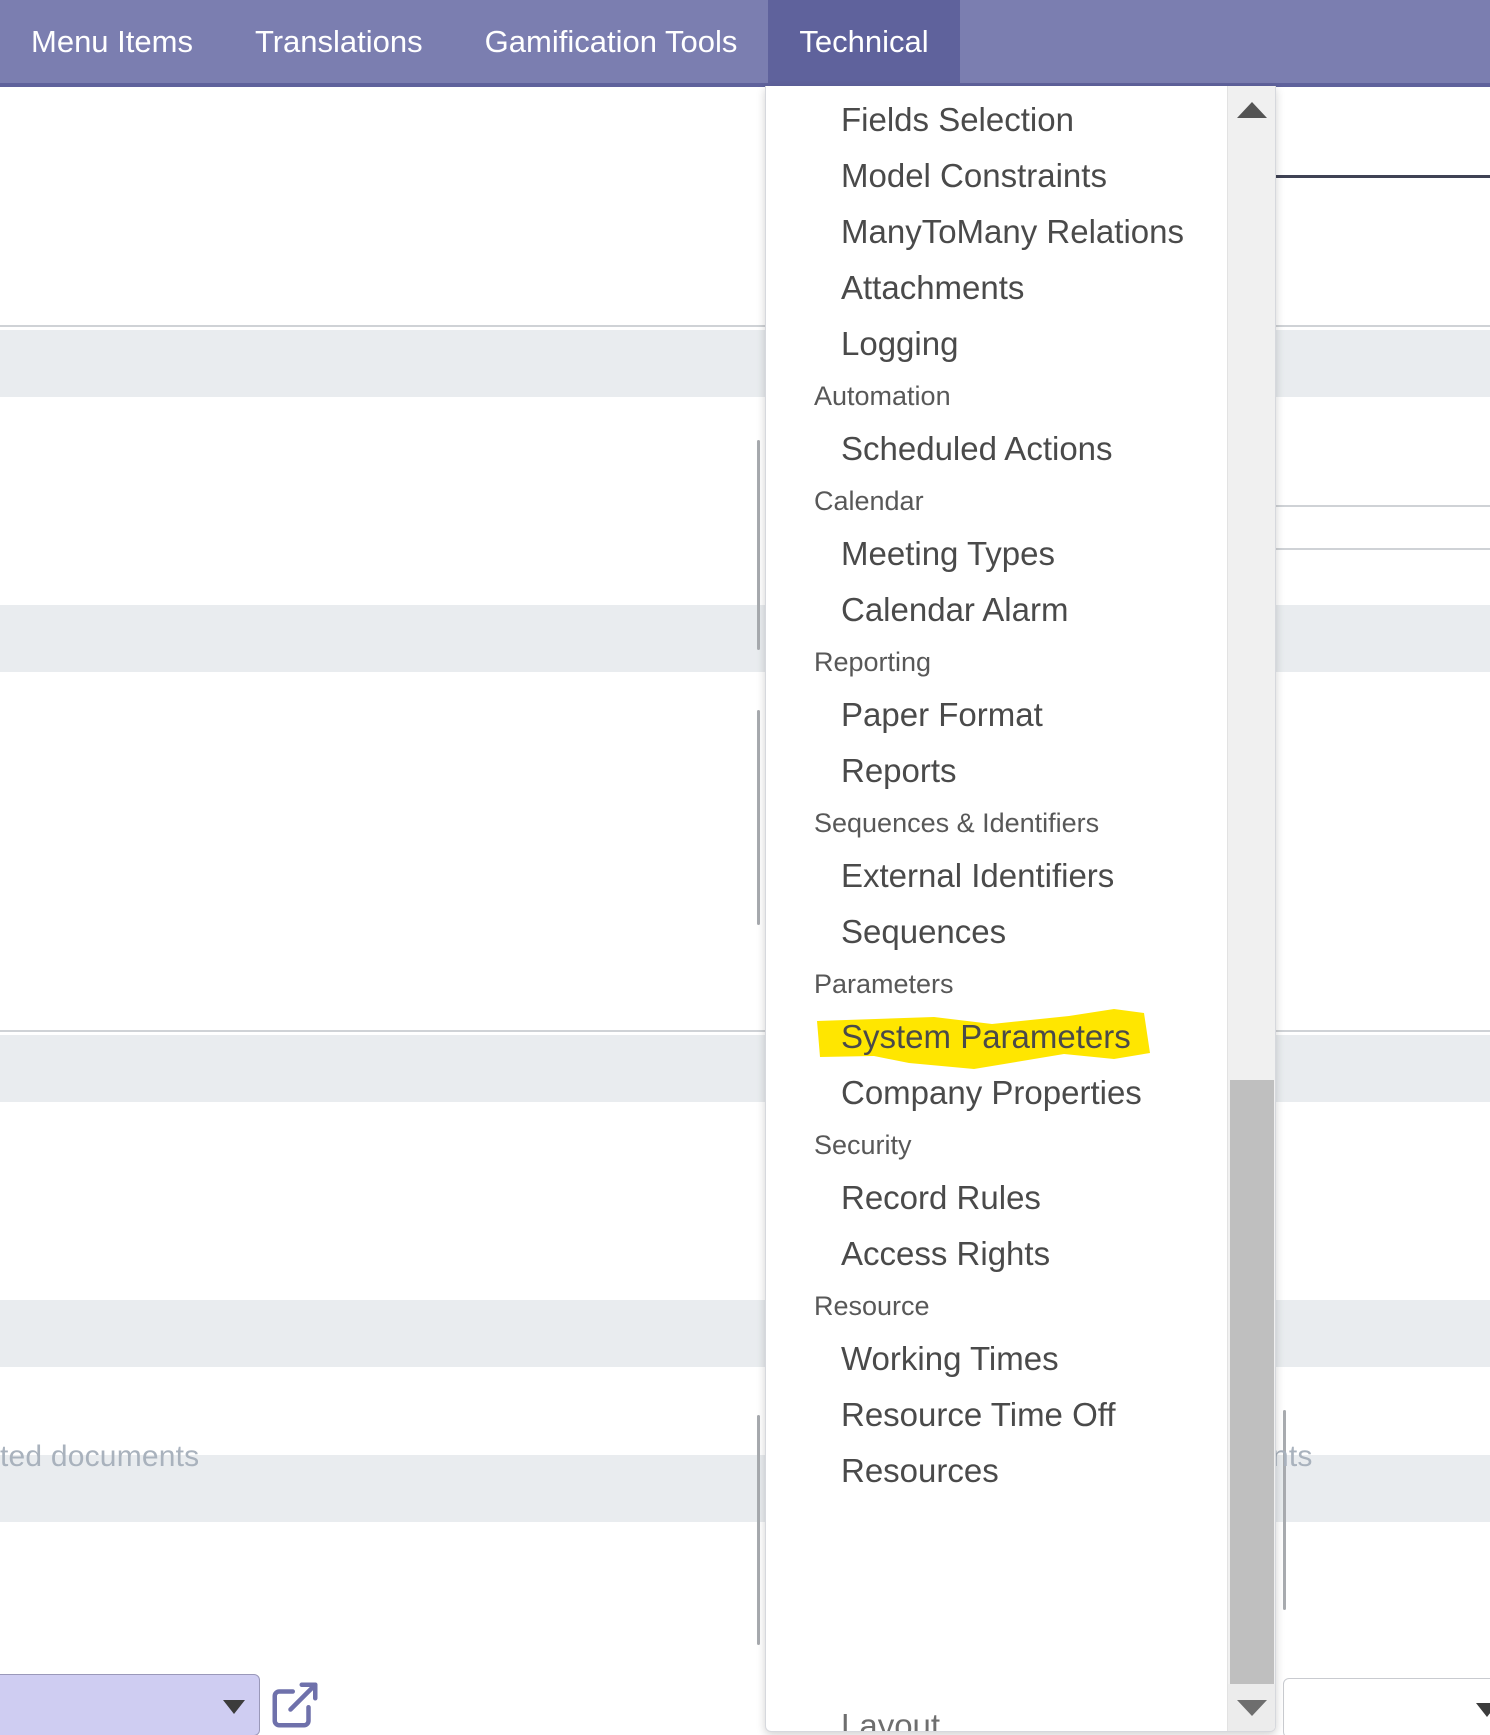 This screenshot has width=1490, height=1735. What do you see at coordinates (924, 931) in the screenshot?
I see `dropdown-item-label: Sequences` at bounding box center [924, 931].